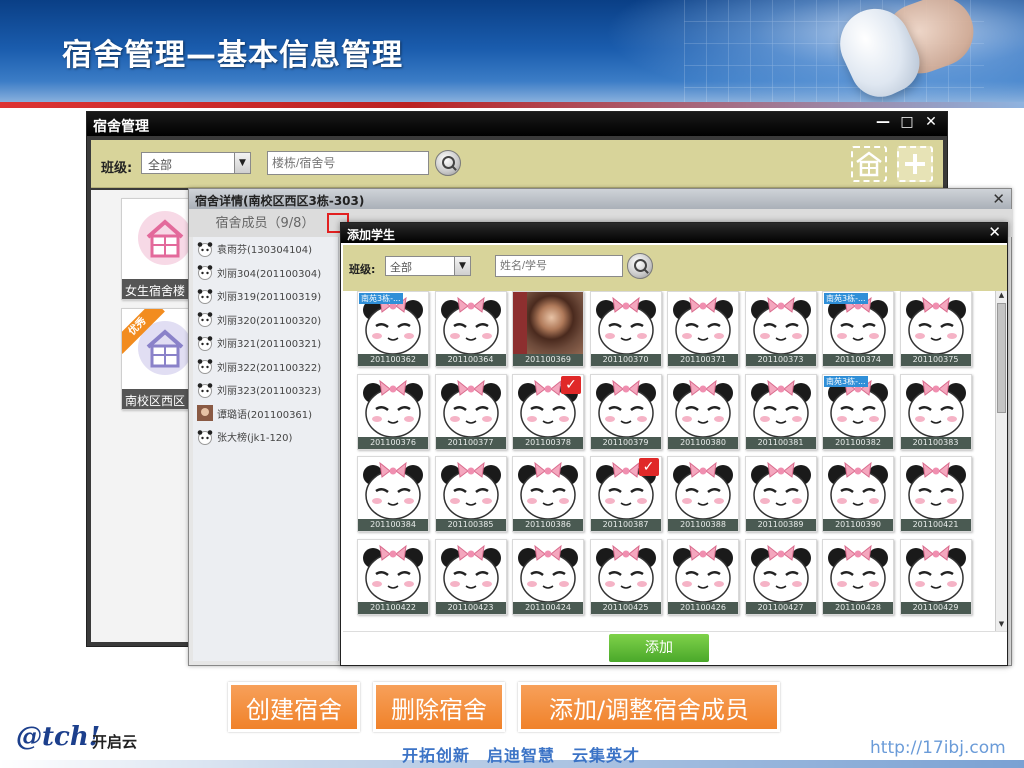 The height and width of the screenshot is (768, 1024). Describe the element at coordinates (780, 442) in the screenshot. I see `student-id: 201100381` at that location.